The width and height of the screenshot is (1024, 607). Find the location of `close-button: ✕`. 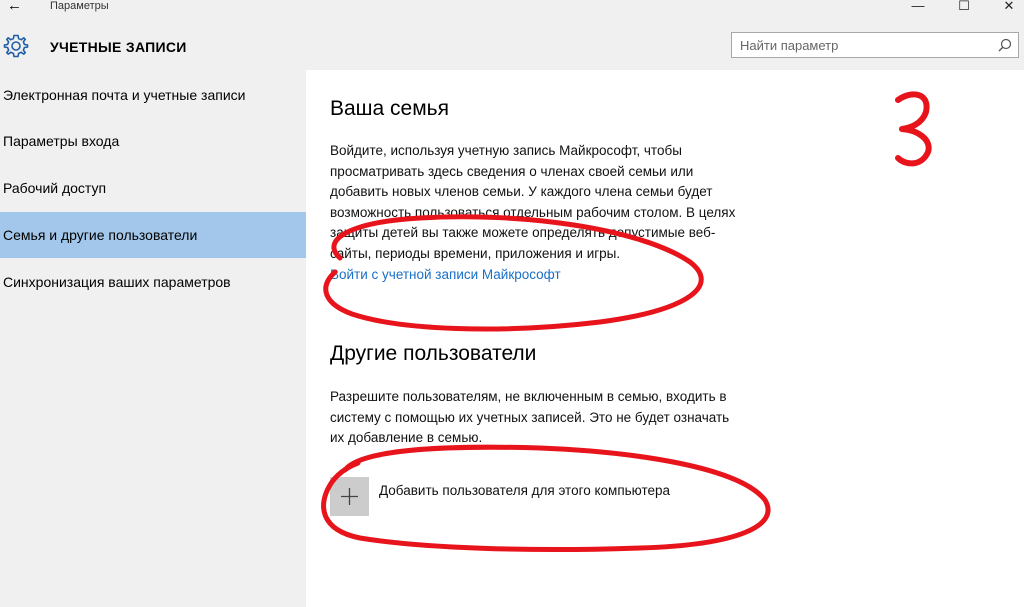

close-button: ✕ is located at coordinates (1006, 7).